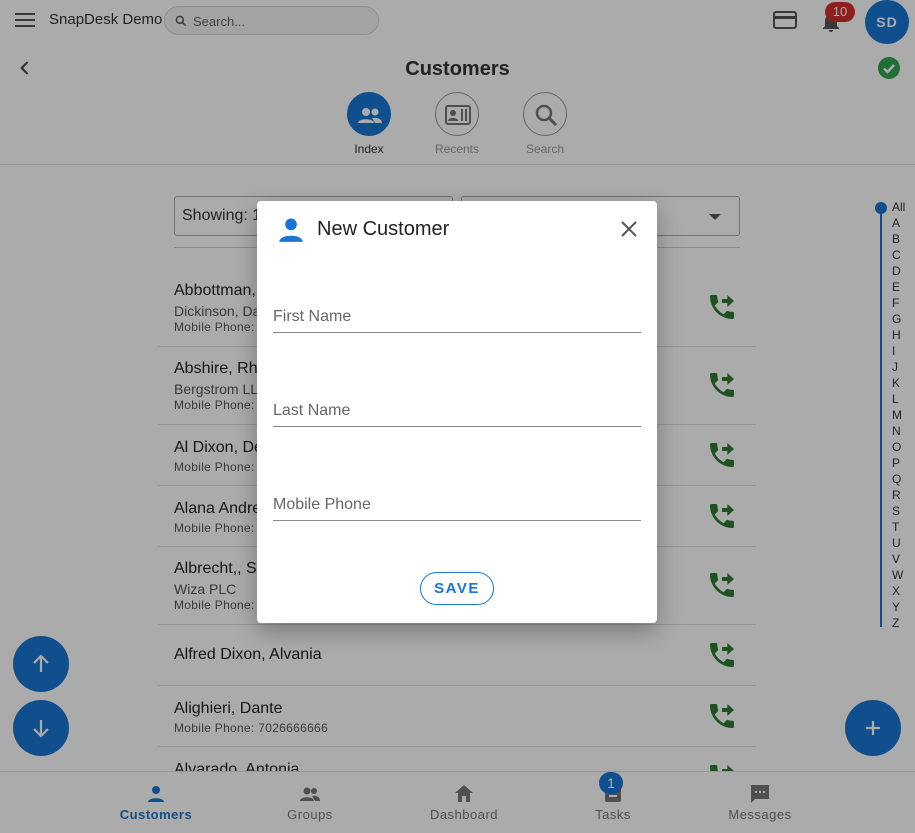 The image size is (915, 833). I want to click on first-name-field, so click(457, 318).